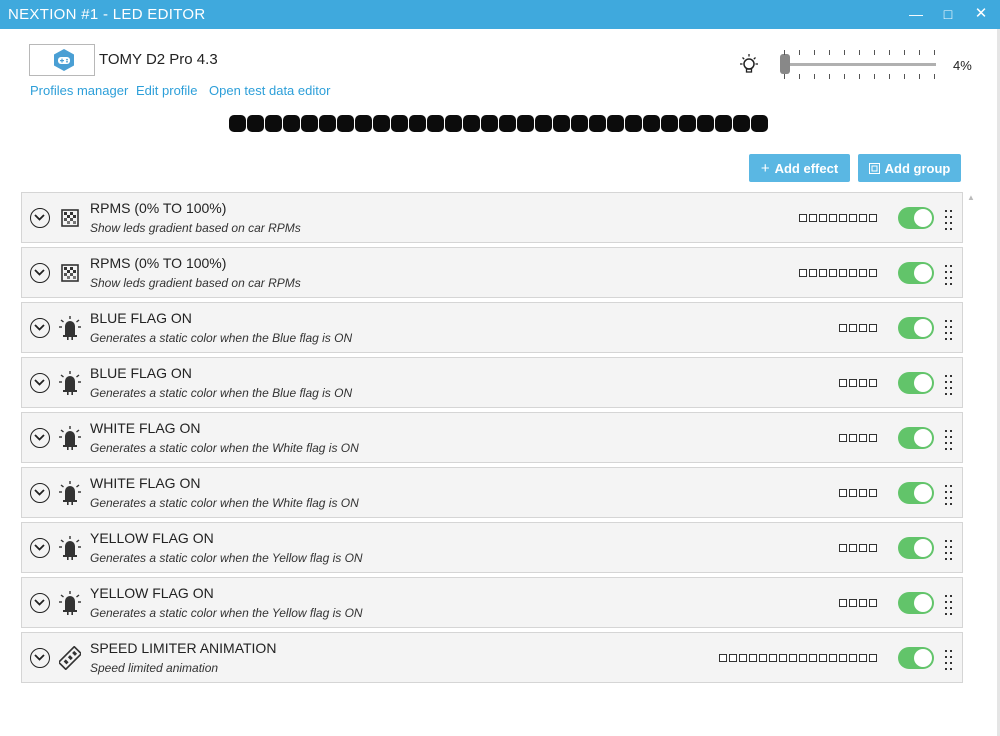  What do you see at coordinates (500, 14) in the screenshot?
I see `title-bar: NEXTION #1 - LED EDITOR ― □ ✕` at bounding box center [500, 14].